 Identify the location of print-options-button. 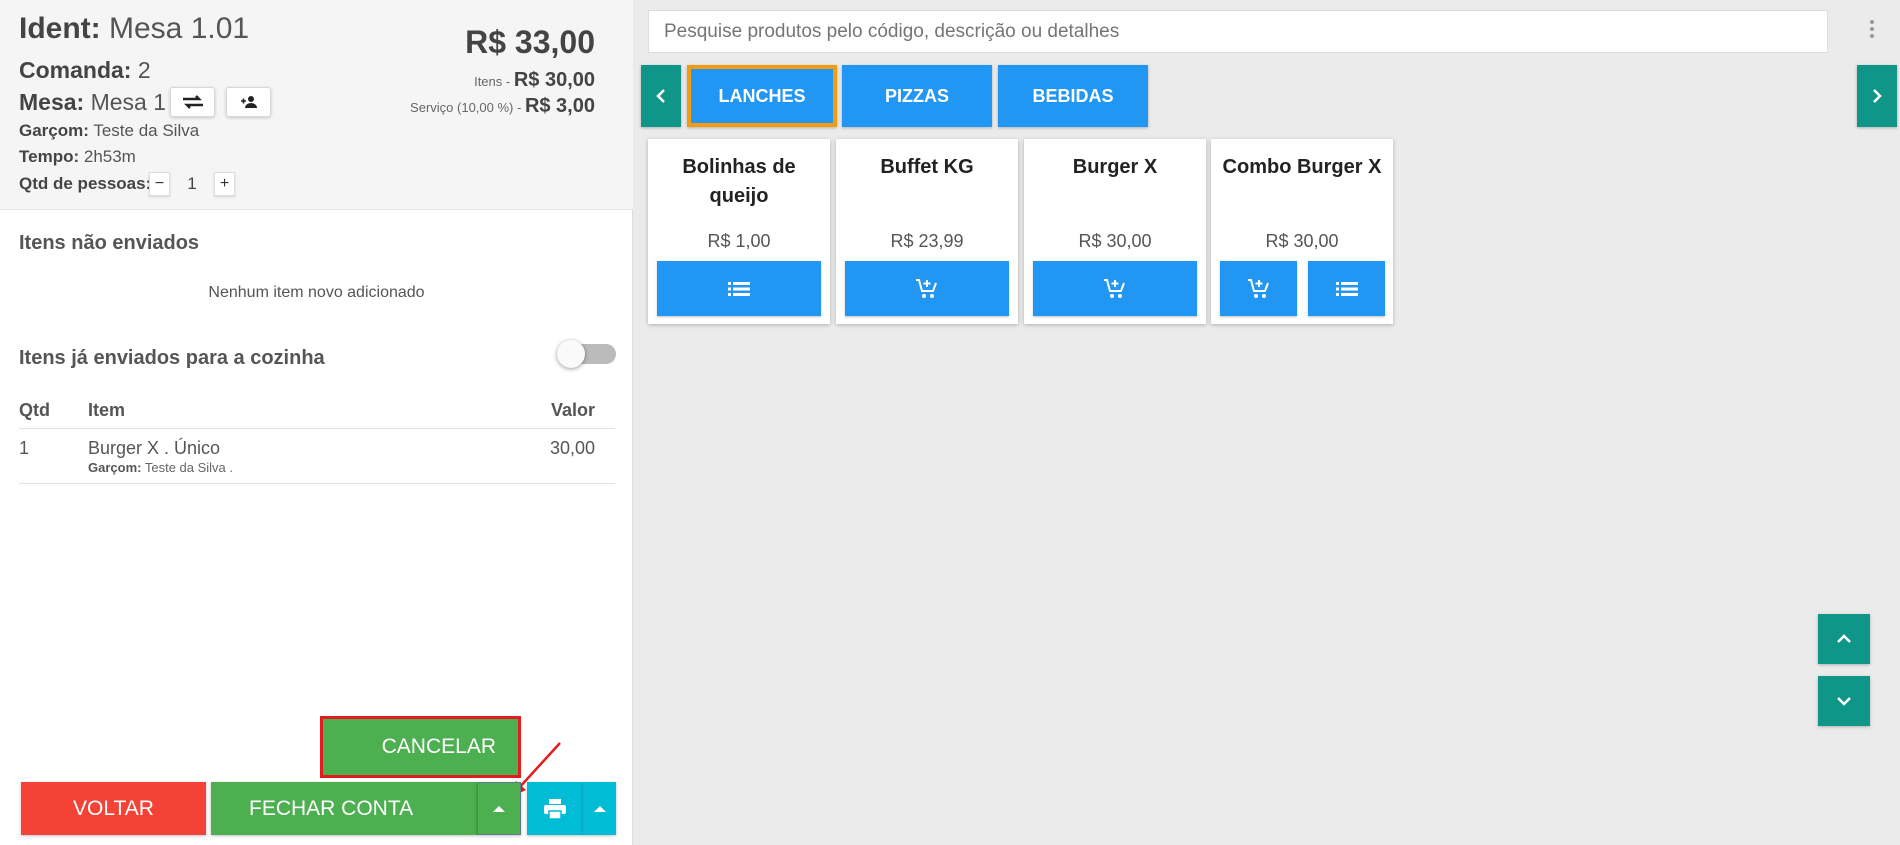
(599, 808).